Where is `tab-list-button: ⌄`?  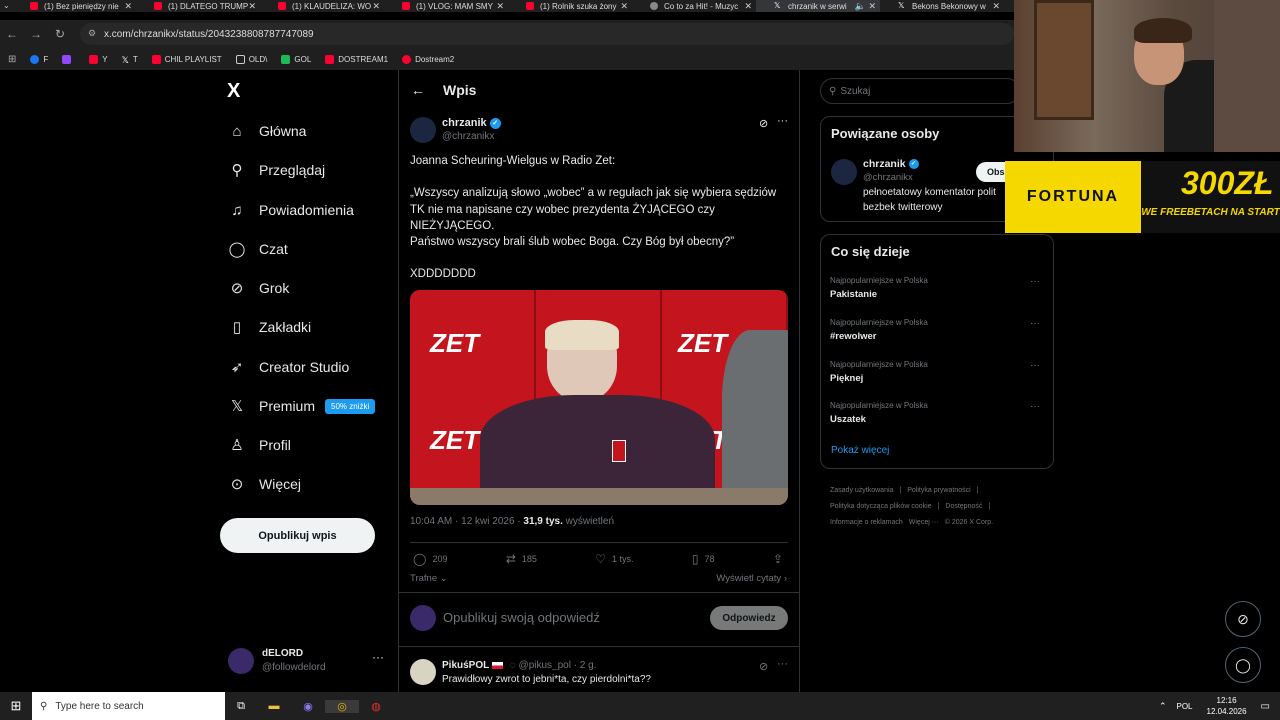 tab-list-button: ⌄ is located at coordinates (6, 6).